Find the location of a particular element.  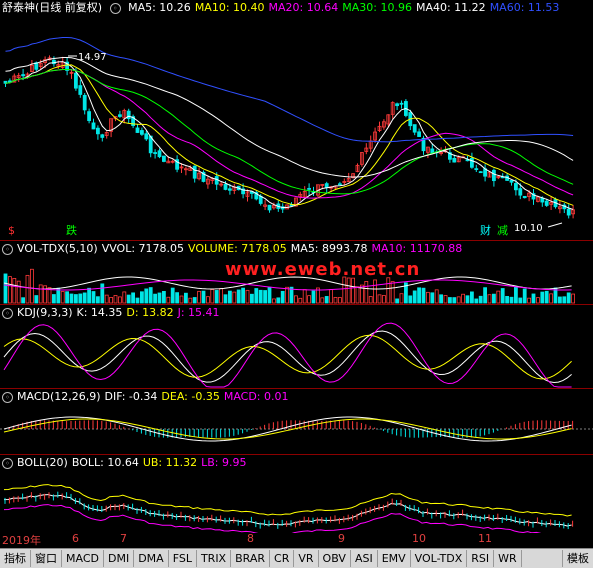

volume-settings-icon: ◦ is located at coordinates (7, 249).